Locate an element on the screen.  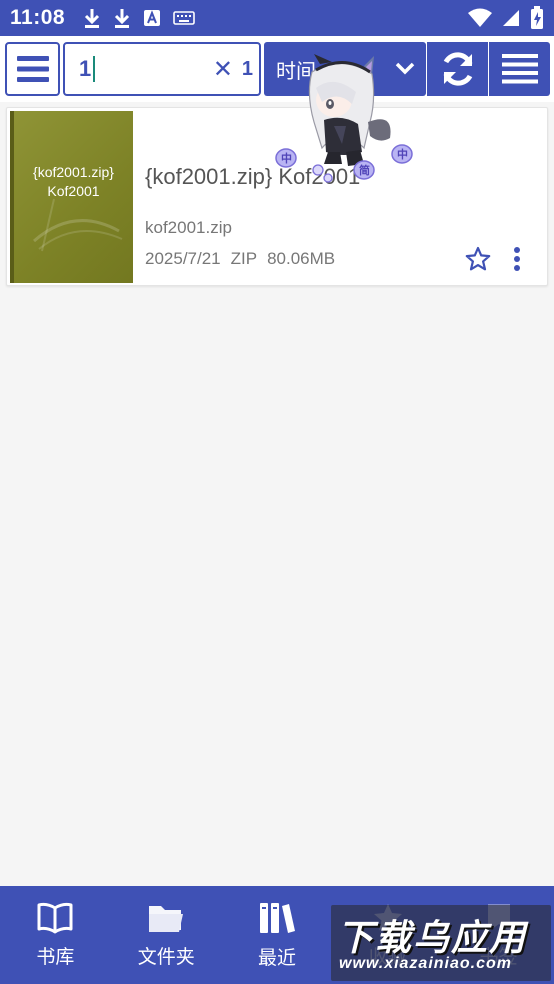
book-size: 80.06MB is located at coordinates (301, 258).